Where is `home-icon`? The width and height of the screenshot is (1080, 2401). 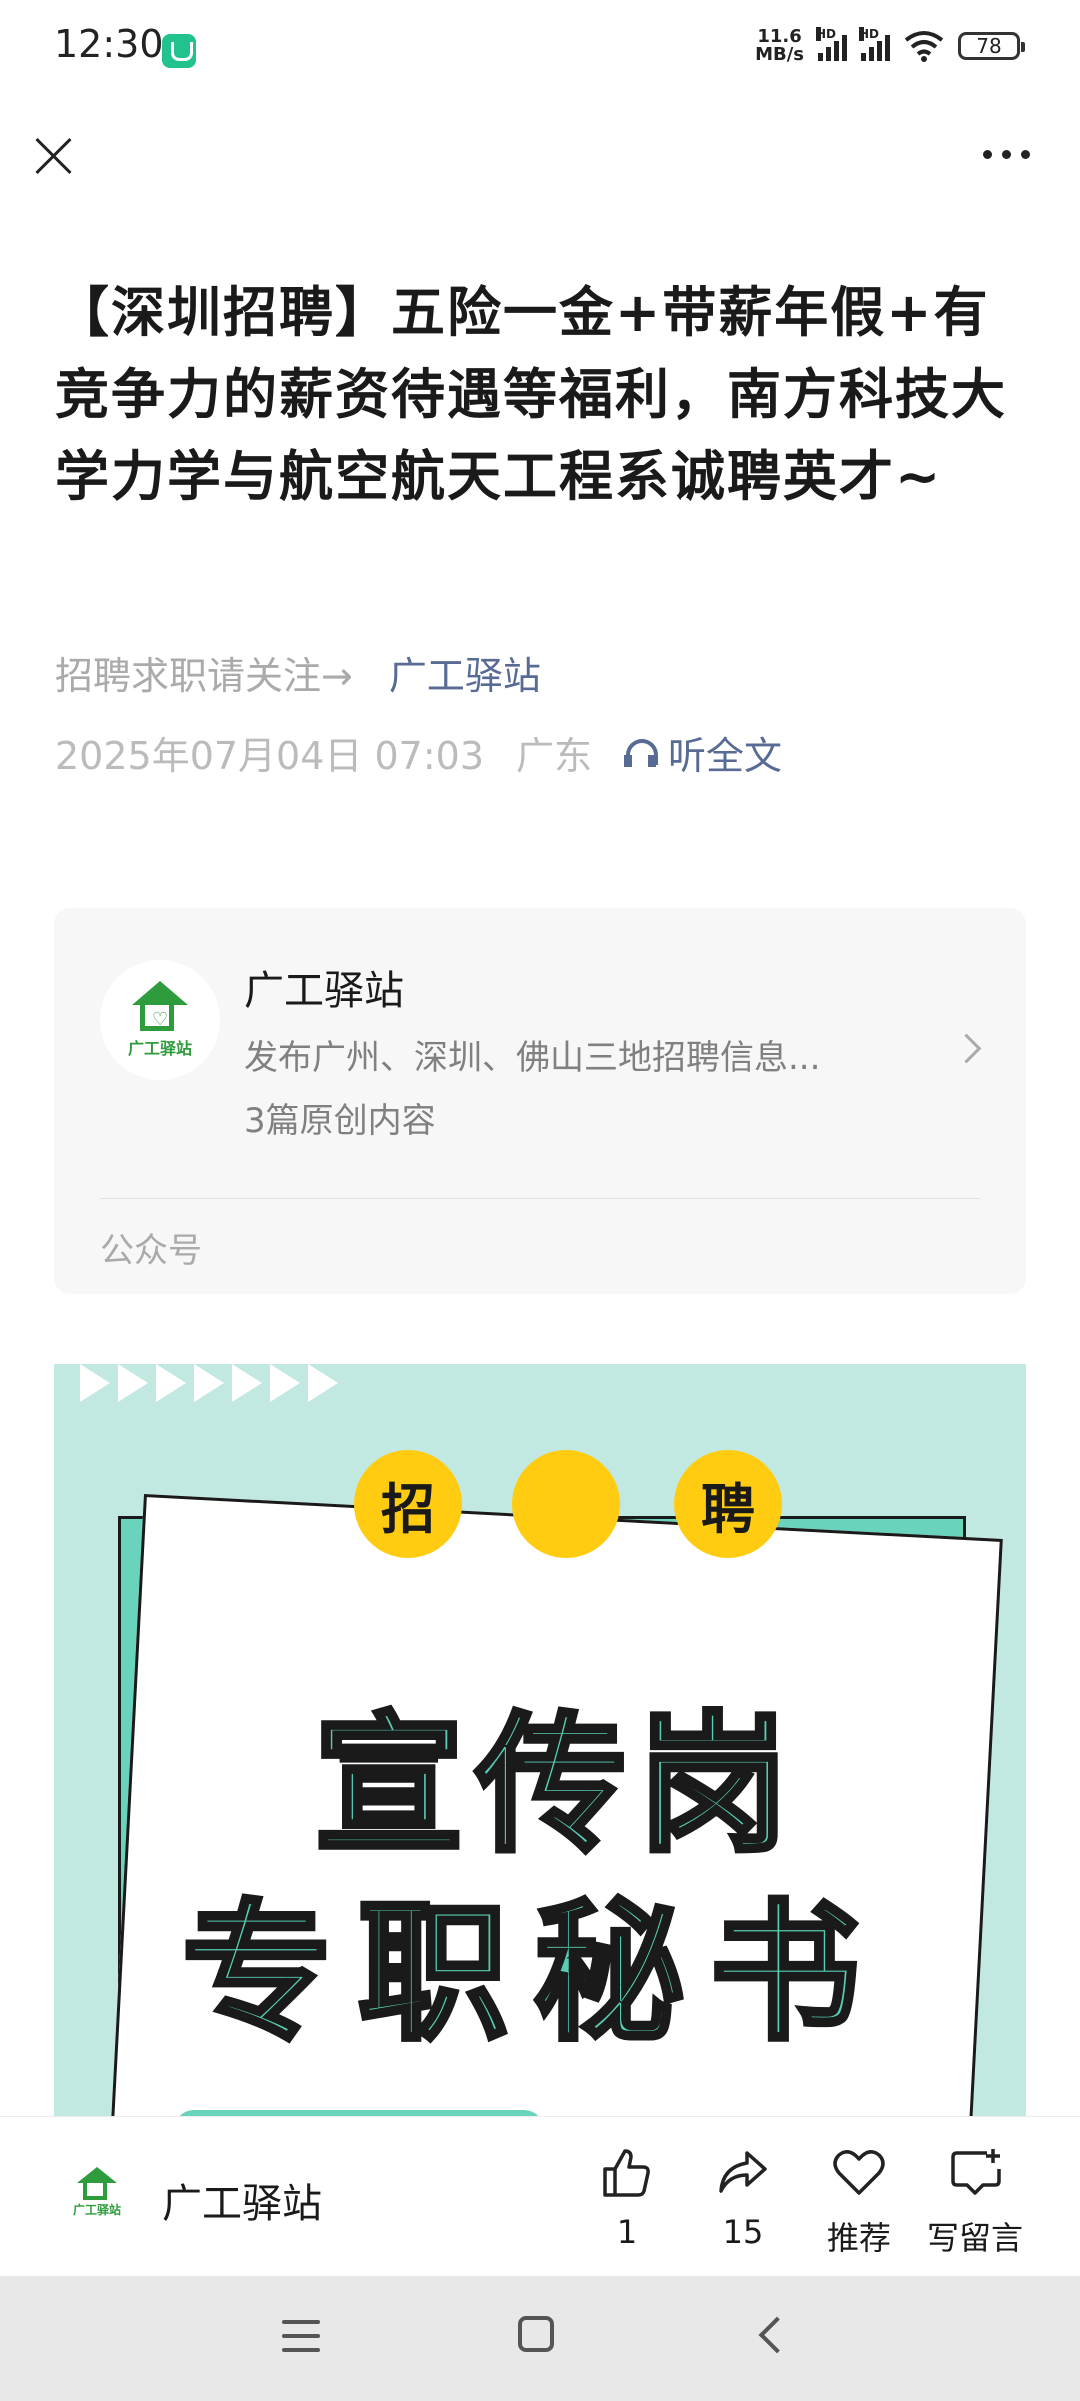 home-icon is located at coordinates (536, 2334).